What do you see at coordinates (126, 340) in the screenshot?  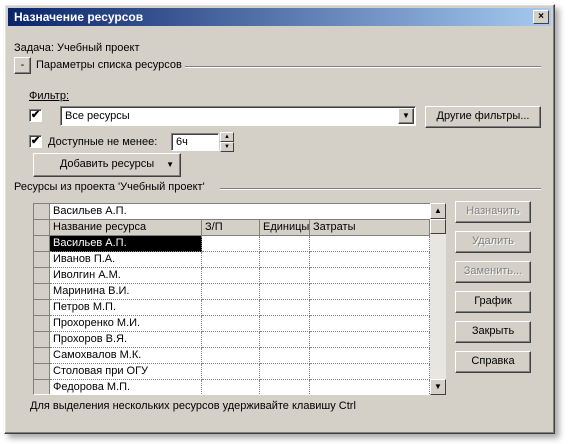 I see `resource-name-cell: Прохоров В.Я.` at bounding box center [126, 340].